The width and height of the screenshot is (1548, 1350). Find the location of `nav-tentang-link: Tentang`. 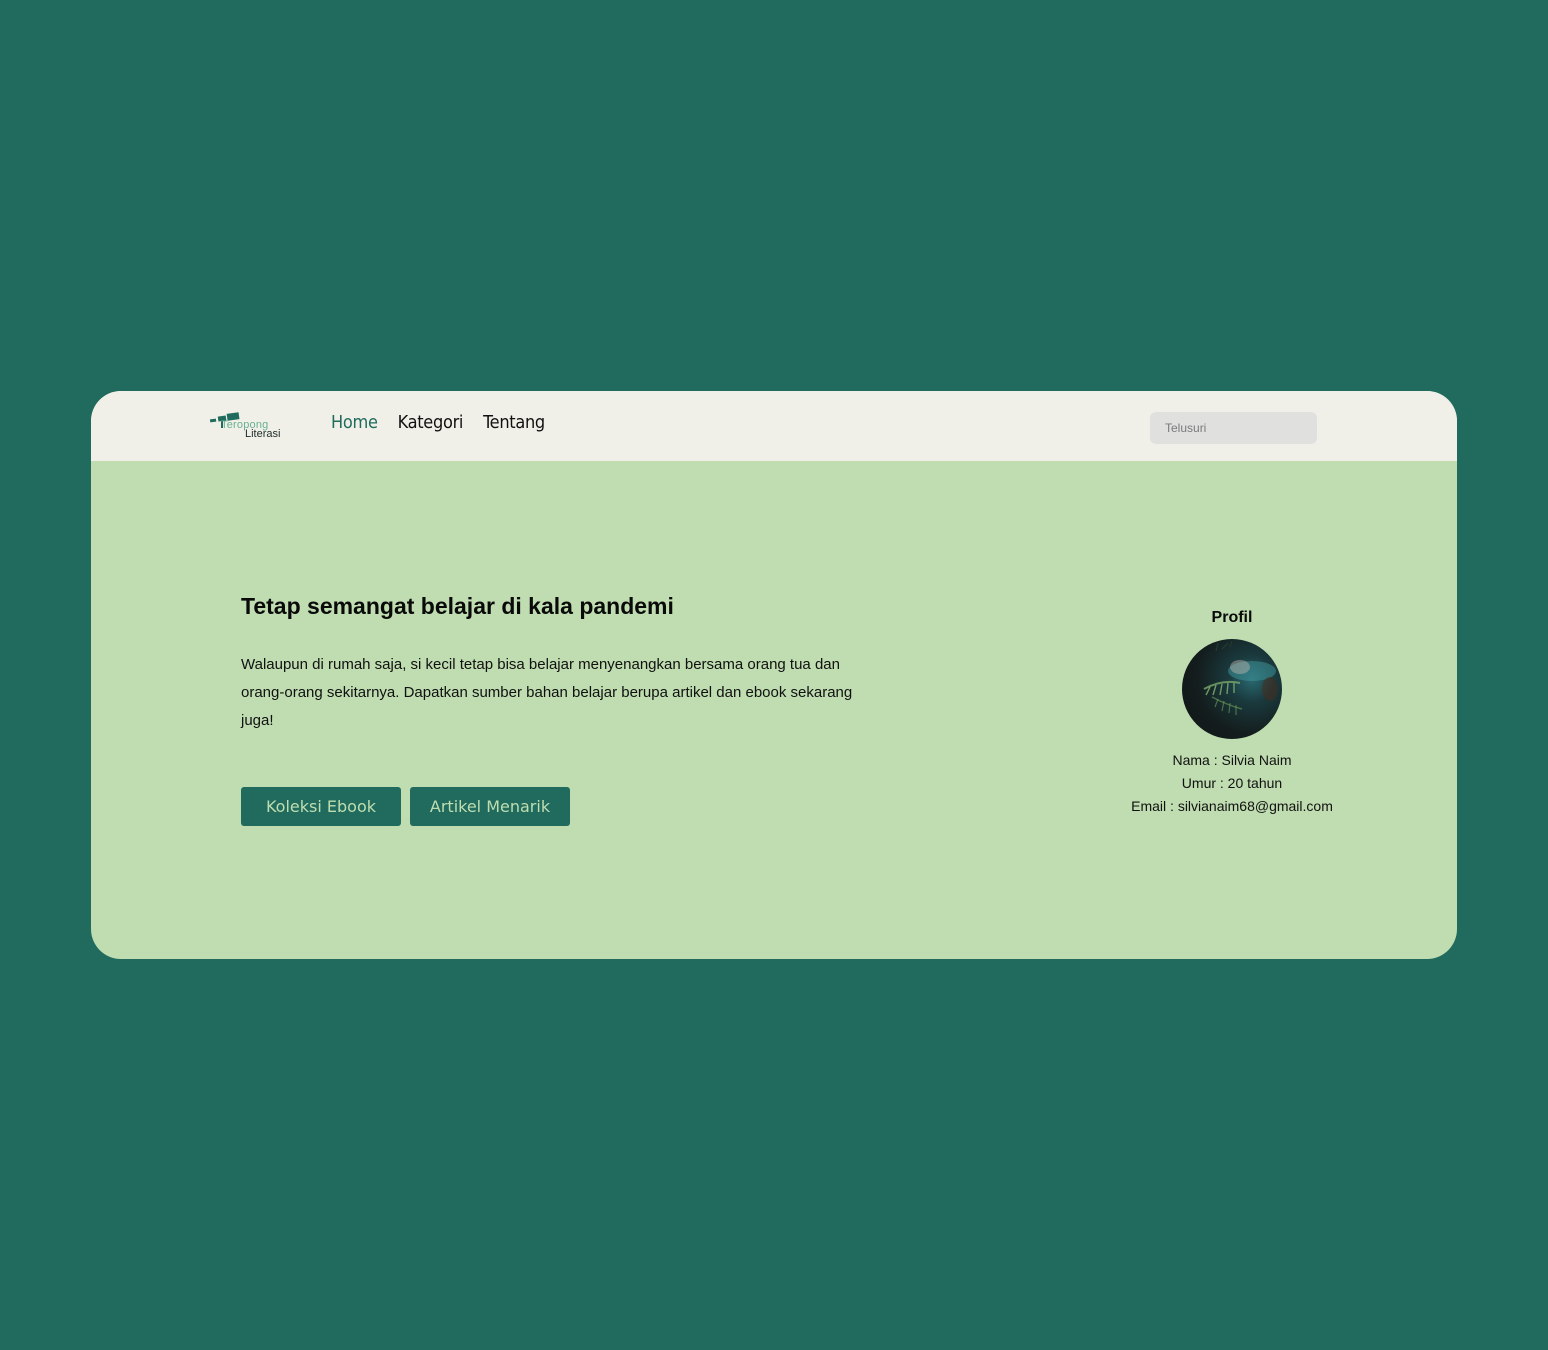

nav-tentang-link: Tentang is located at coordinates (514, 422).